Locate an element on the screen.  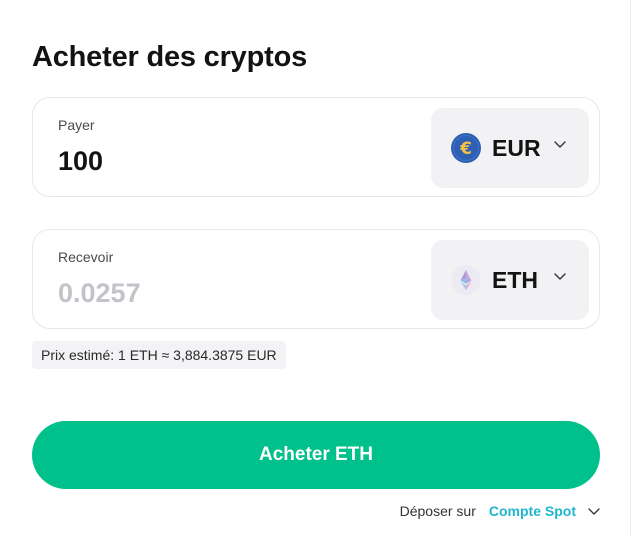
pay-currency-code: EUR is located at coordinates (516, 148).